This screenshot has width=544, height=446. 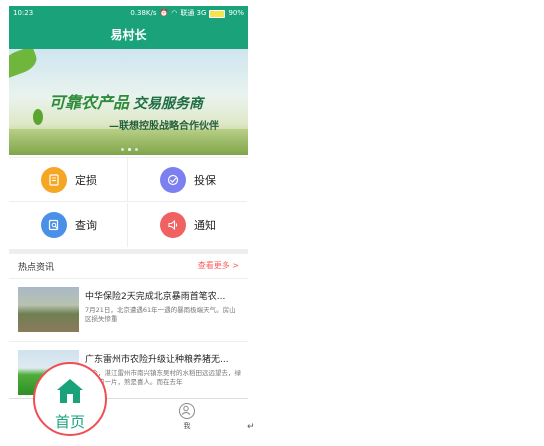 What do you see at coordinates (69, 422) in the screenshot?
I see `tab-home-label: 首页` at bounding box center [69, 422].